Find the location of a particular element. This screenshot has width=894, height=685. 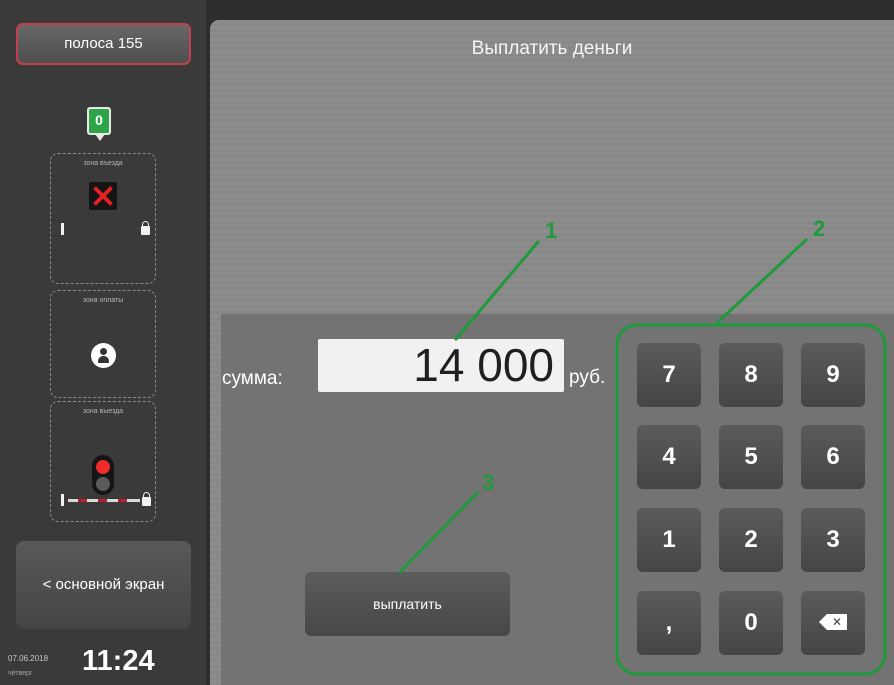

exit-zone-label: зона выезда is located at coordinates (103, 411).